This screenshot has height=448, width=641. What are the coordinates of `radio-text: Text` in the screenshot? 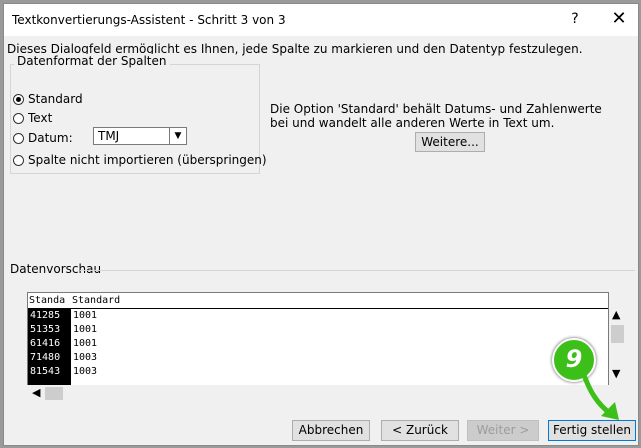 It's located at (32, 118).